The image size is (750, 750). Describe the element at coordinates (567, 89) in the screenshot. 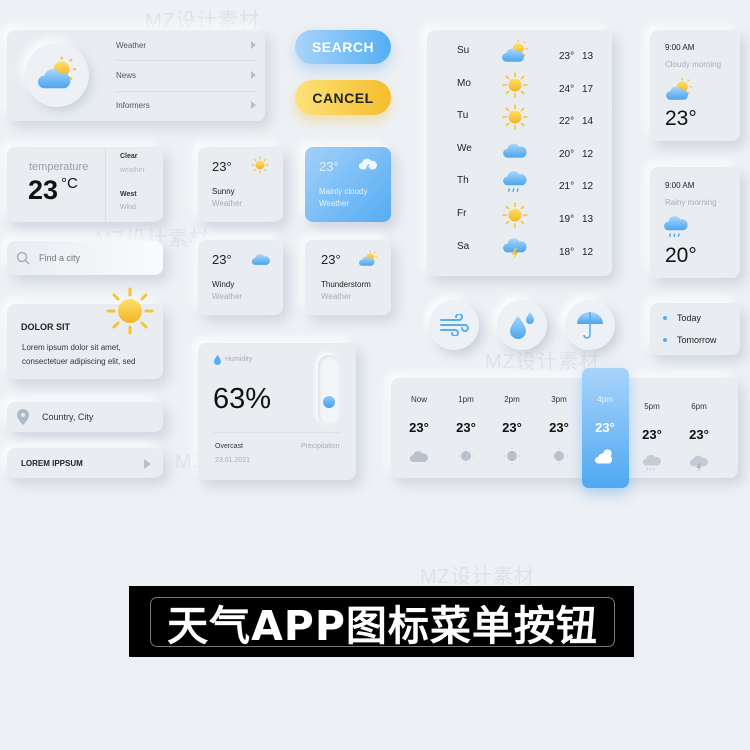

I see `high-temp: 24°` at that location.